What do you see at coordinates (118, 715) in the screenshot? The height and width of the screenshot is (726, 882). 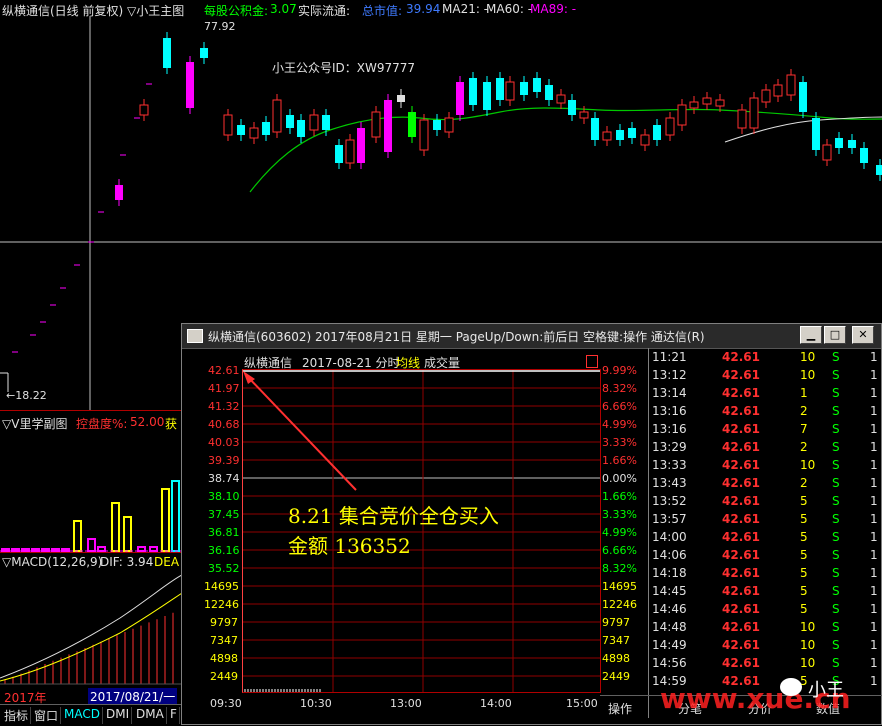 I see `tab-dmi: DMI` at bounding box center [118, 715].